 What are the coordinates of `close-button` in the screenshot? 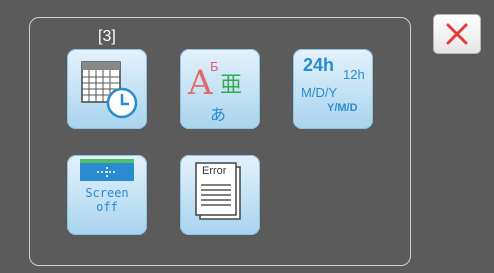 It's located at (457, 34).